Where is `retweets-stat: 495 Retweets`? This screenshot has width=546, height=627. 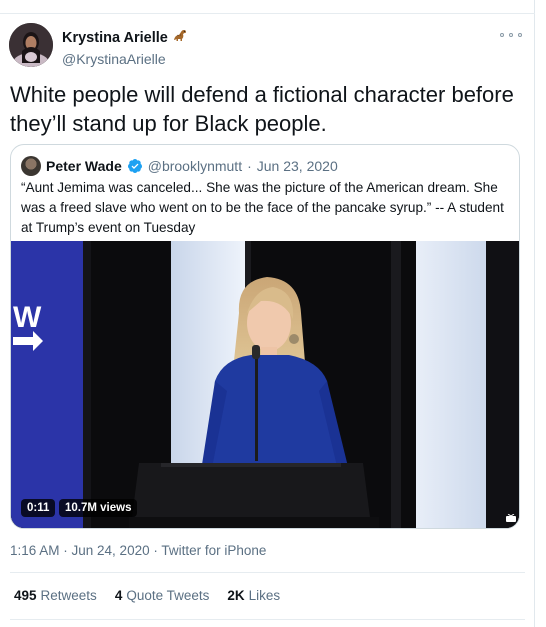
retweets-stat: 495 Retweets is located at coordinates (55, 595).